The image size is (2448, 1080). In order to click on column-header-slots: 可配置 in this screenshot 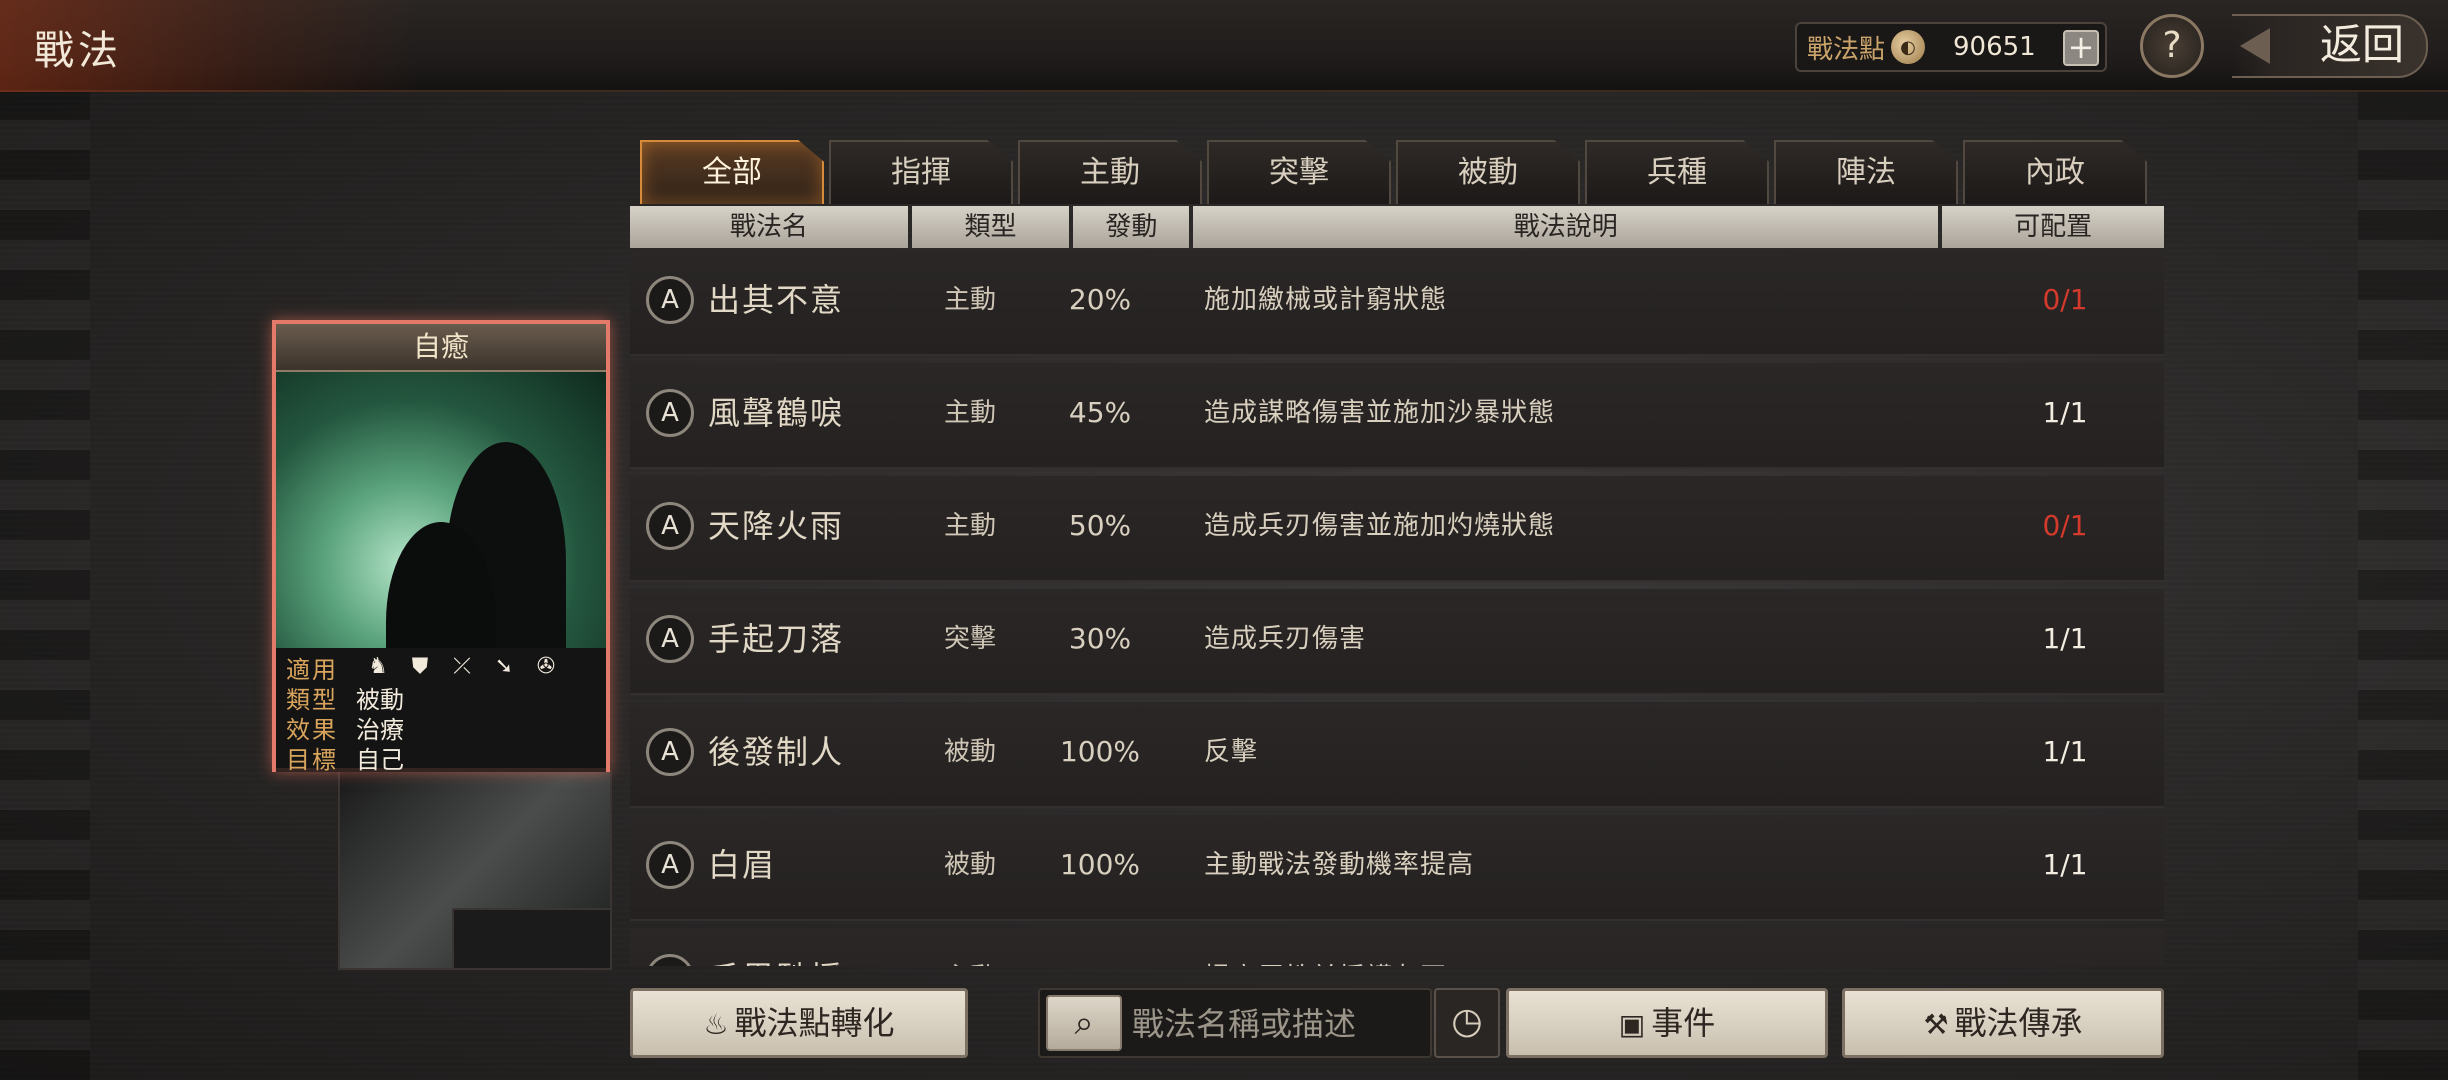, I will do `click(2053, 227)`.